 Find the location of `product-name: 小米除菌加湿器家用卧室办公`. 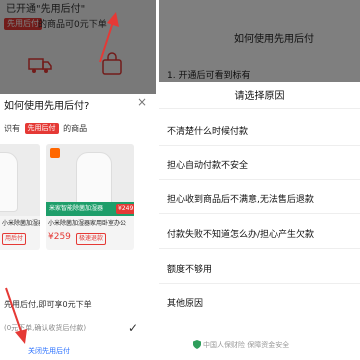

product-name: 小米除菌加湿器家用卧室办公 is located at coordinates (87, 223).